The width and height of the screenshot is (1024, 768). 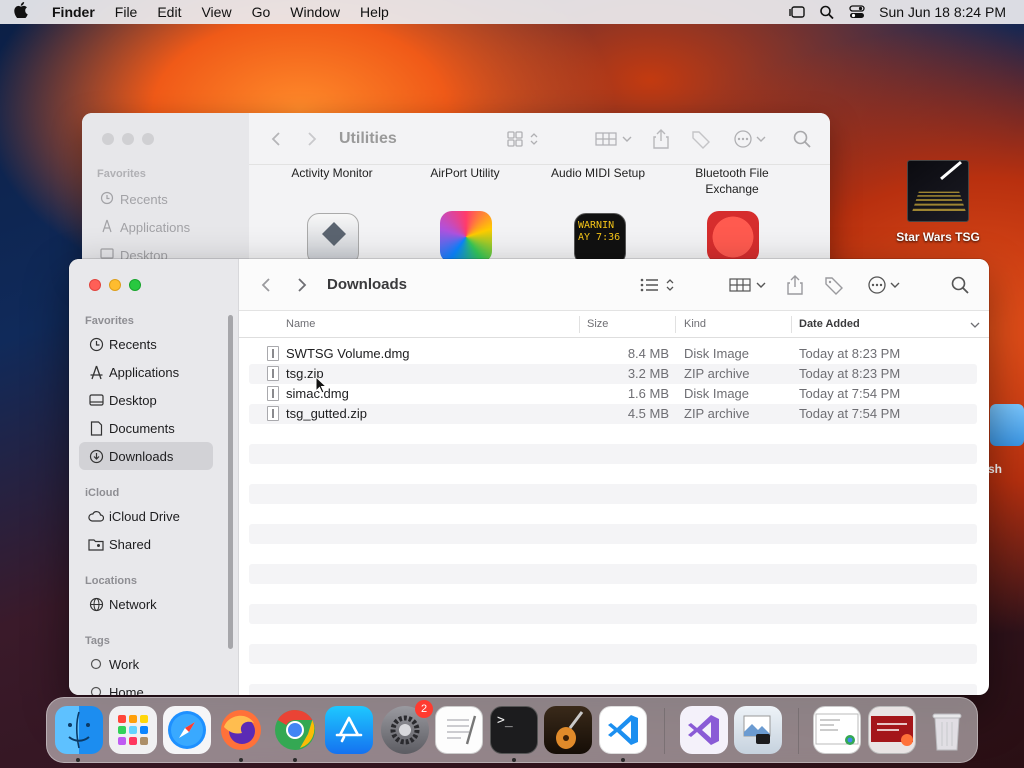 What do you see at coordinates (96, 456) in the screenshot?
I see `download-icon` at bounding box center [96, 456].